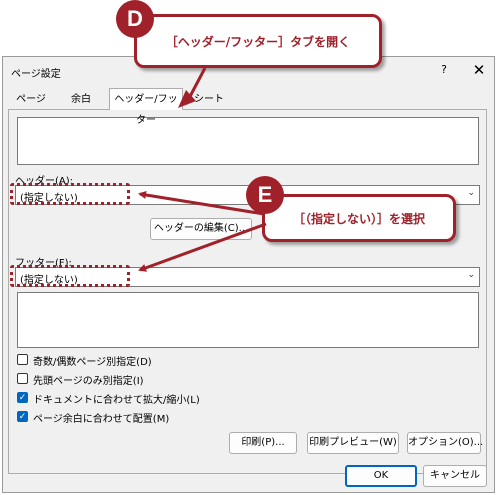 This screenshot has height=495, width=501. Describe the element at coordinates (381, 476) in the screenshot. I see `ok-button: OK` at that location.